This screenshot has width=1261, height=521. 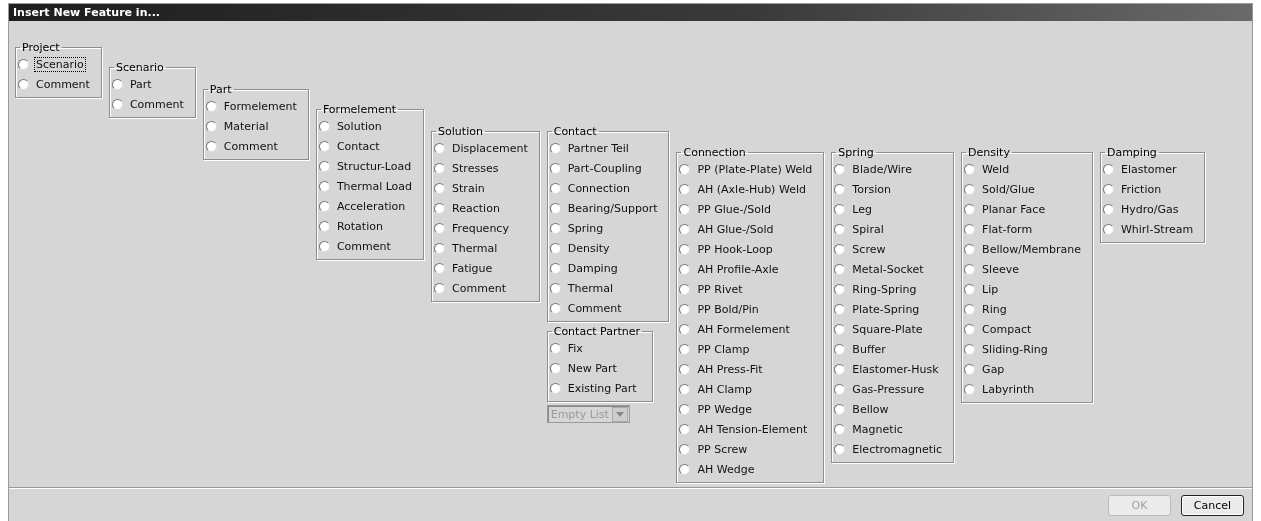 What do you see at coordinates (724, 409) in the screenshot?
I see `option-label: PP Wedge` at bounding box center [724, 409].